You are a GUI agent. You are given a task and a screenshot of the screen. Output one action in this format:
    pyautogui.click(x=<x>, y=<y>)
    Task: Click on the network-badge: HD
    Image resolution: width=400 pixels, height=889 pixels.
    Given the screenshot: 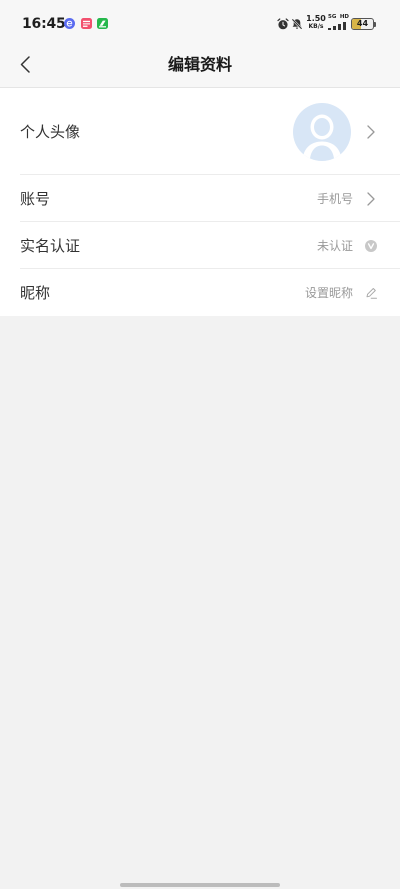 What is the action you would take?
    pyautogui.click(x=344, y=17)
    